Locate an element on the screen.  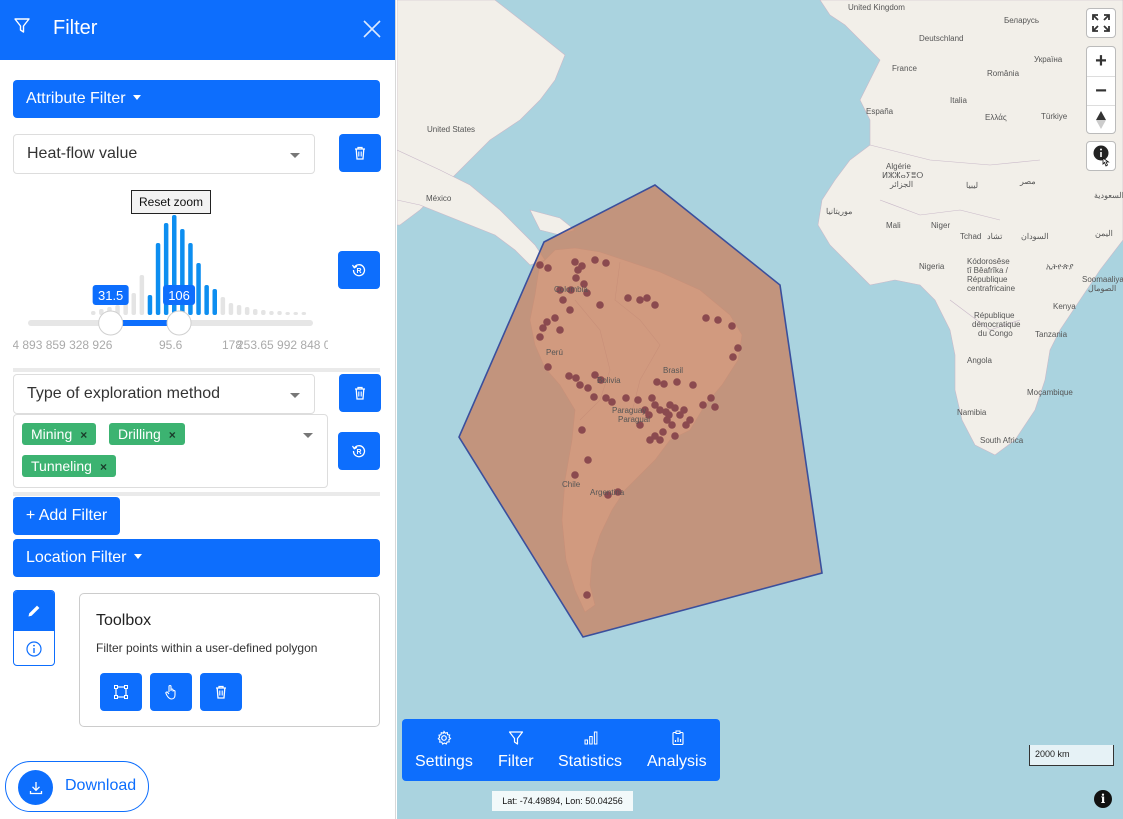
map-info-button is located at coordinates (1101, 156).